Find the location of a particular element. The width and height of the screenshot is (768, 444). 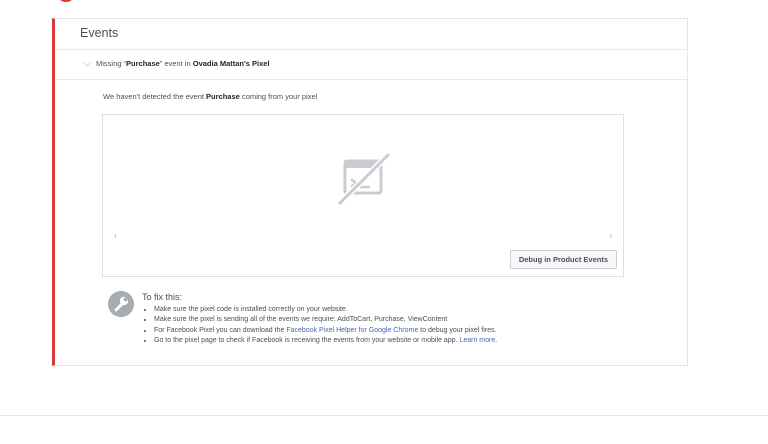

chevron-down-icon: ⌵ is located at coordinates (87, 63).